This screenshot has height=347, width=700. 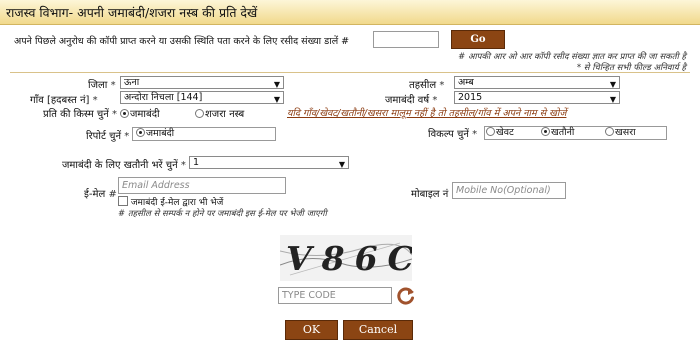 I want to click on copytype-opt1-label: जमाबंदी, so click(x=145, y=114).